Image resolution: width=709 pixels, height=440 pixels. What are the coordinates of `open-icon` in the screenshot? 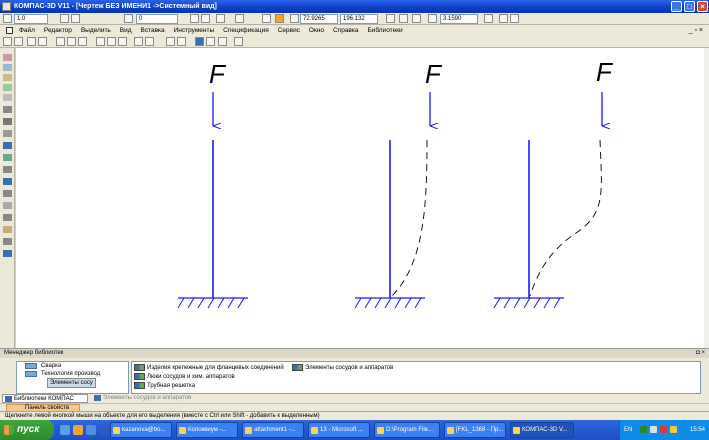 It's located at (31, 41).